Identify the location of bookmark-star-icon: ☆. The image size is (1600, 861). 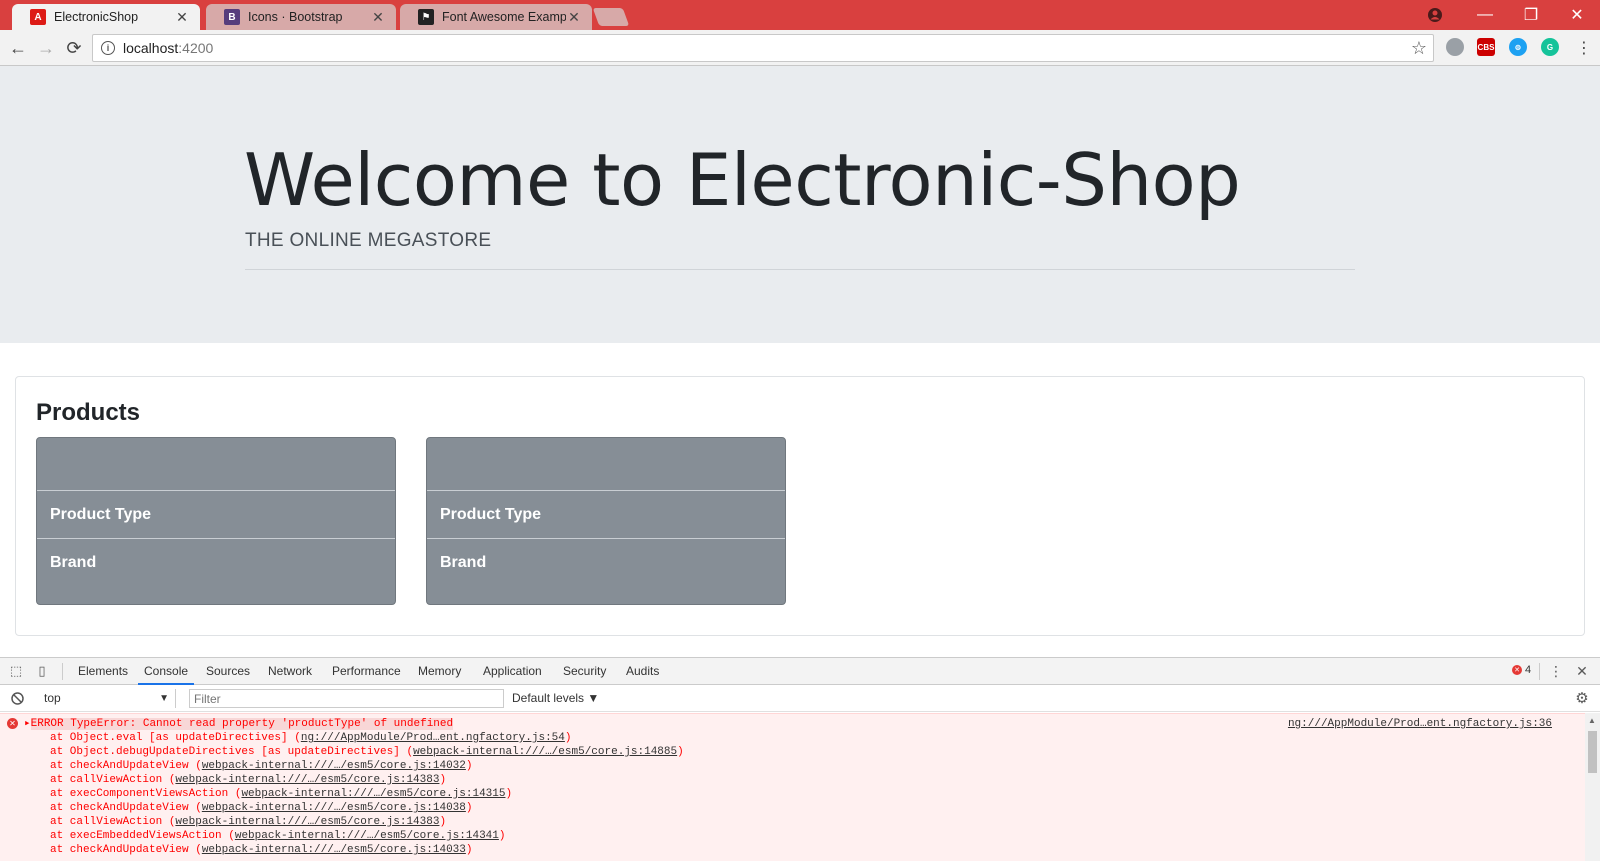
(1419, 48).